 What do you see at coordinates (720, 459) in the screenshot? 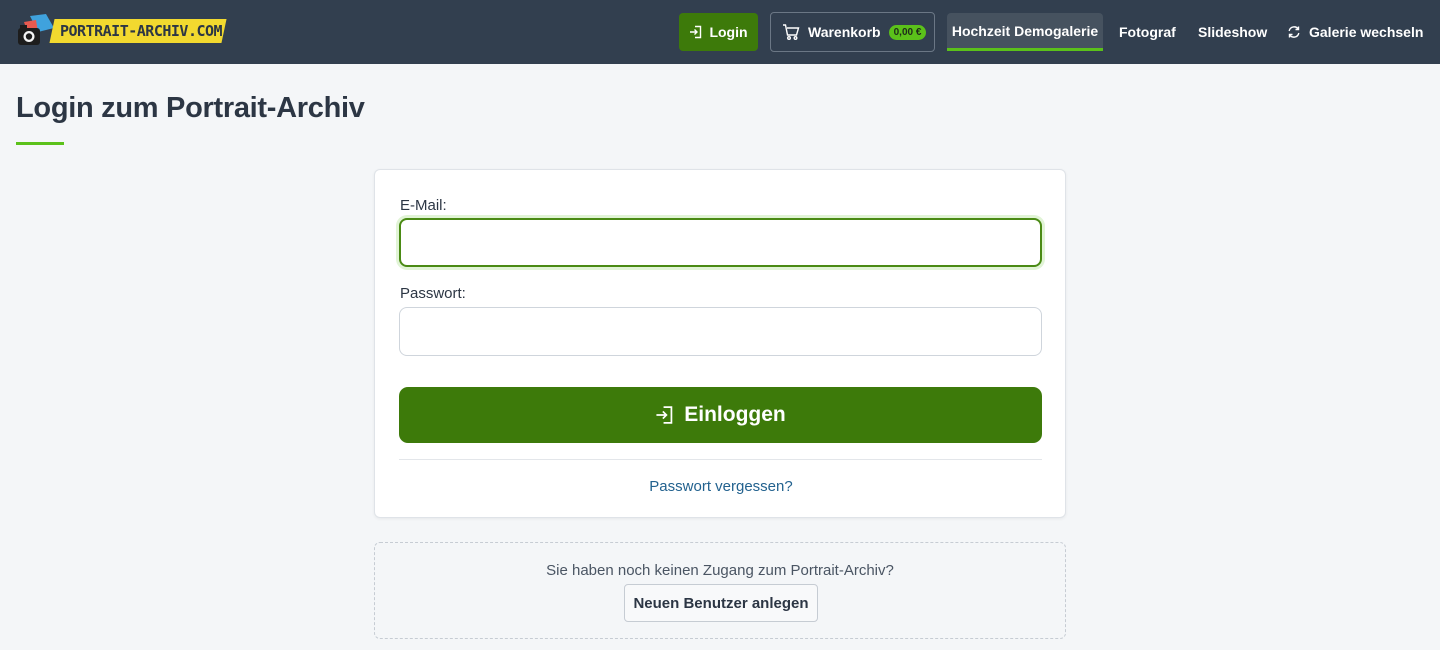
I see `card-divider` at bounding box center [720, 459].